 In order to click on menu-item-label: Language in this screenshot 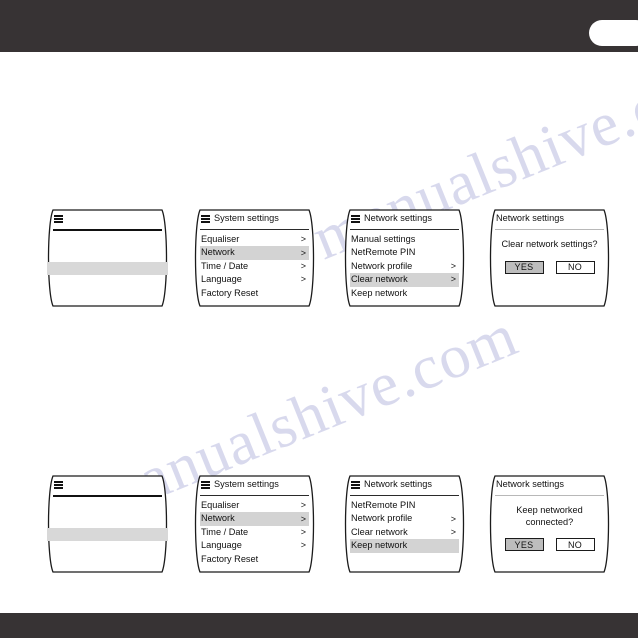, I will do `click(221, 279)`.